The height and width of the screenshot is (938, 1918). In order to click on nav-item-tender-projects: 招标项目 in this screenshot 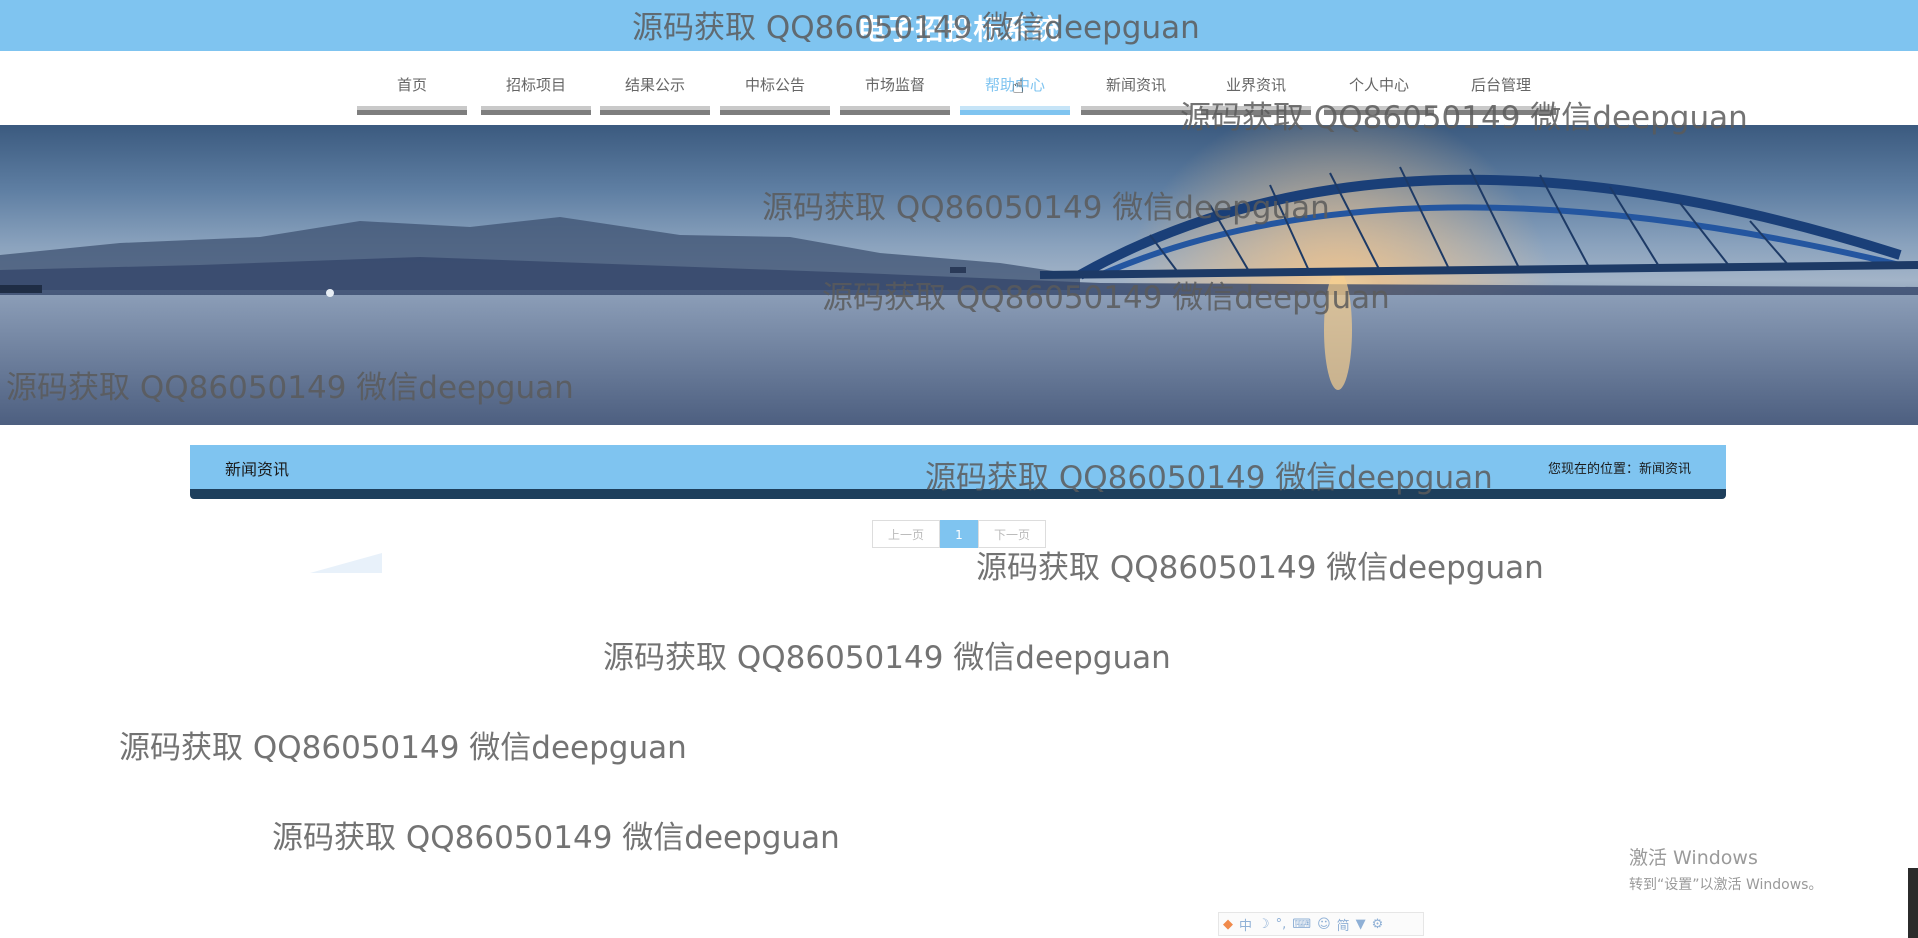, I will do `click(536, 83)`.